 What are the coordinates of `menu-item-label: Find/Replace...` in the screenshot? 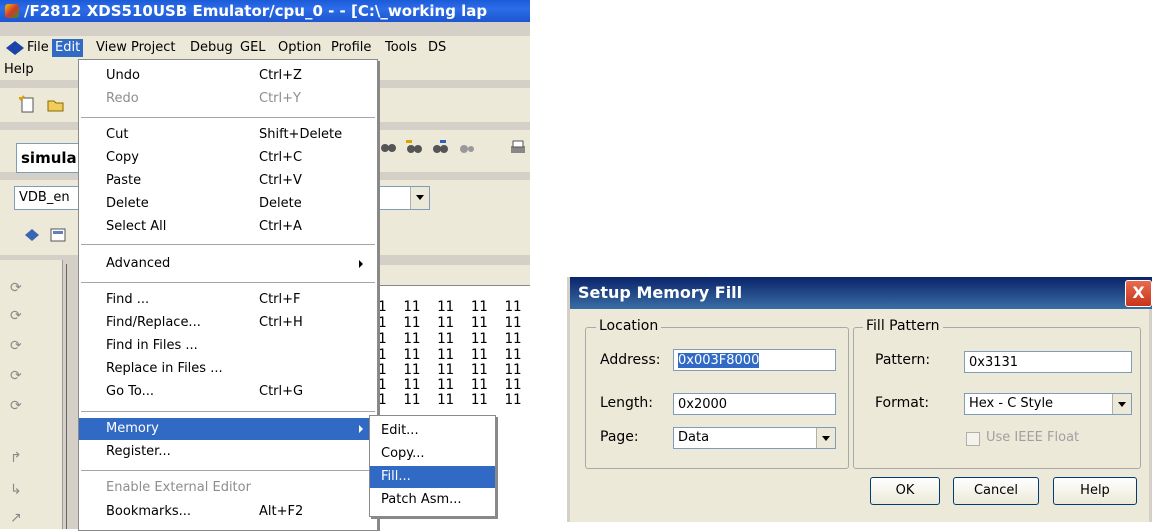 It's located at (153, 322).